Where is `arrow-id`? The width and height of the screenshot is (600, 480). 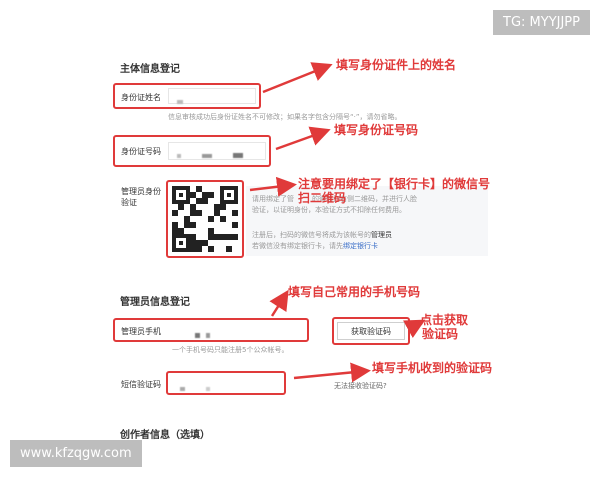 arrow-id is located at coordinates (303, 138).